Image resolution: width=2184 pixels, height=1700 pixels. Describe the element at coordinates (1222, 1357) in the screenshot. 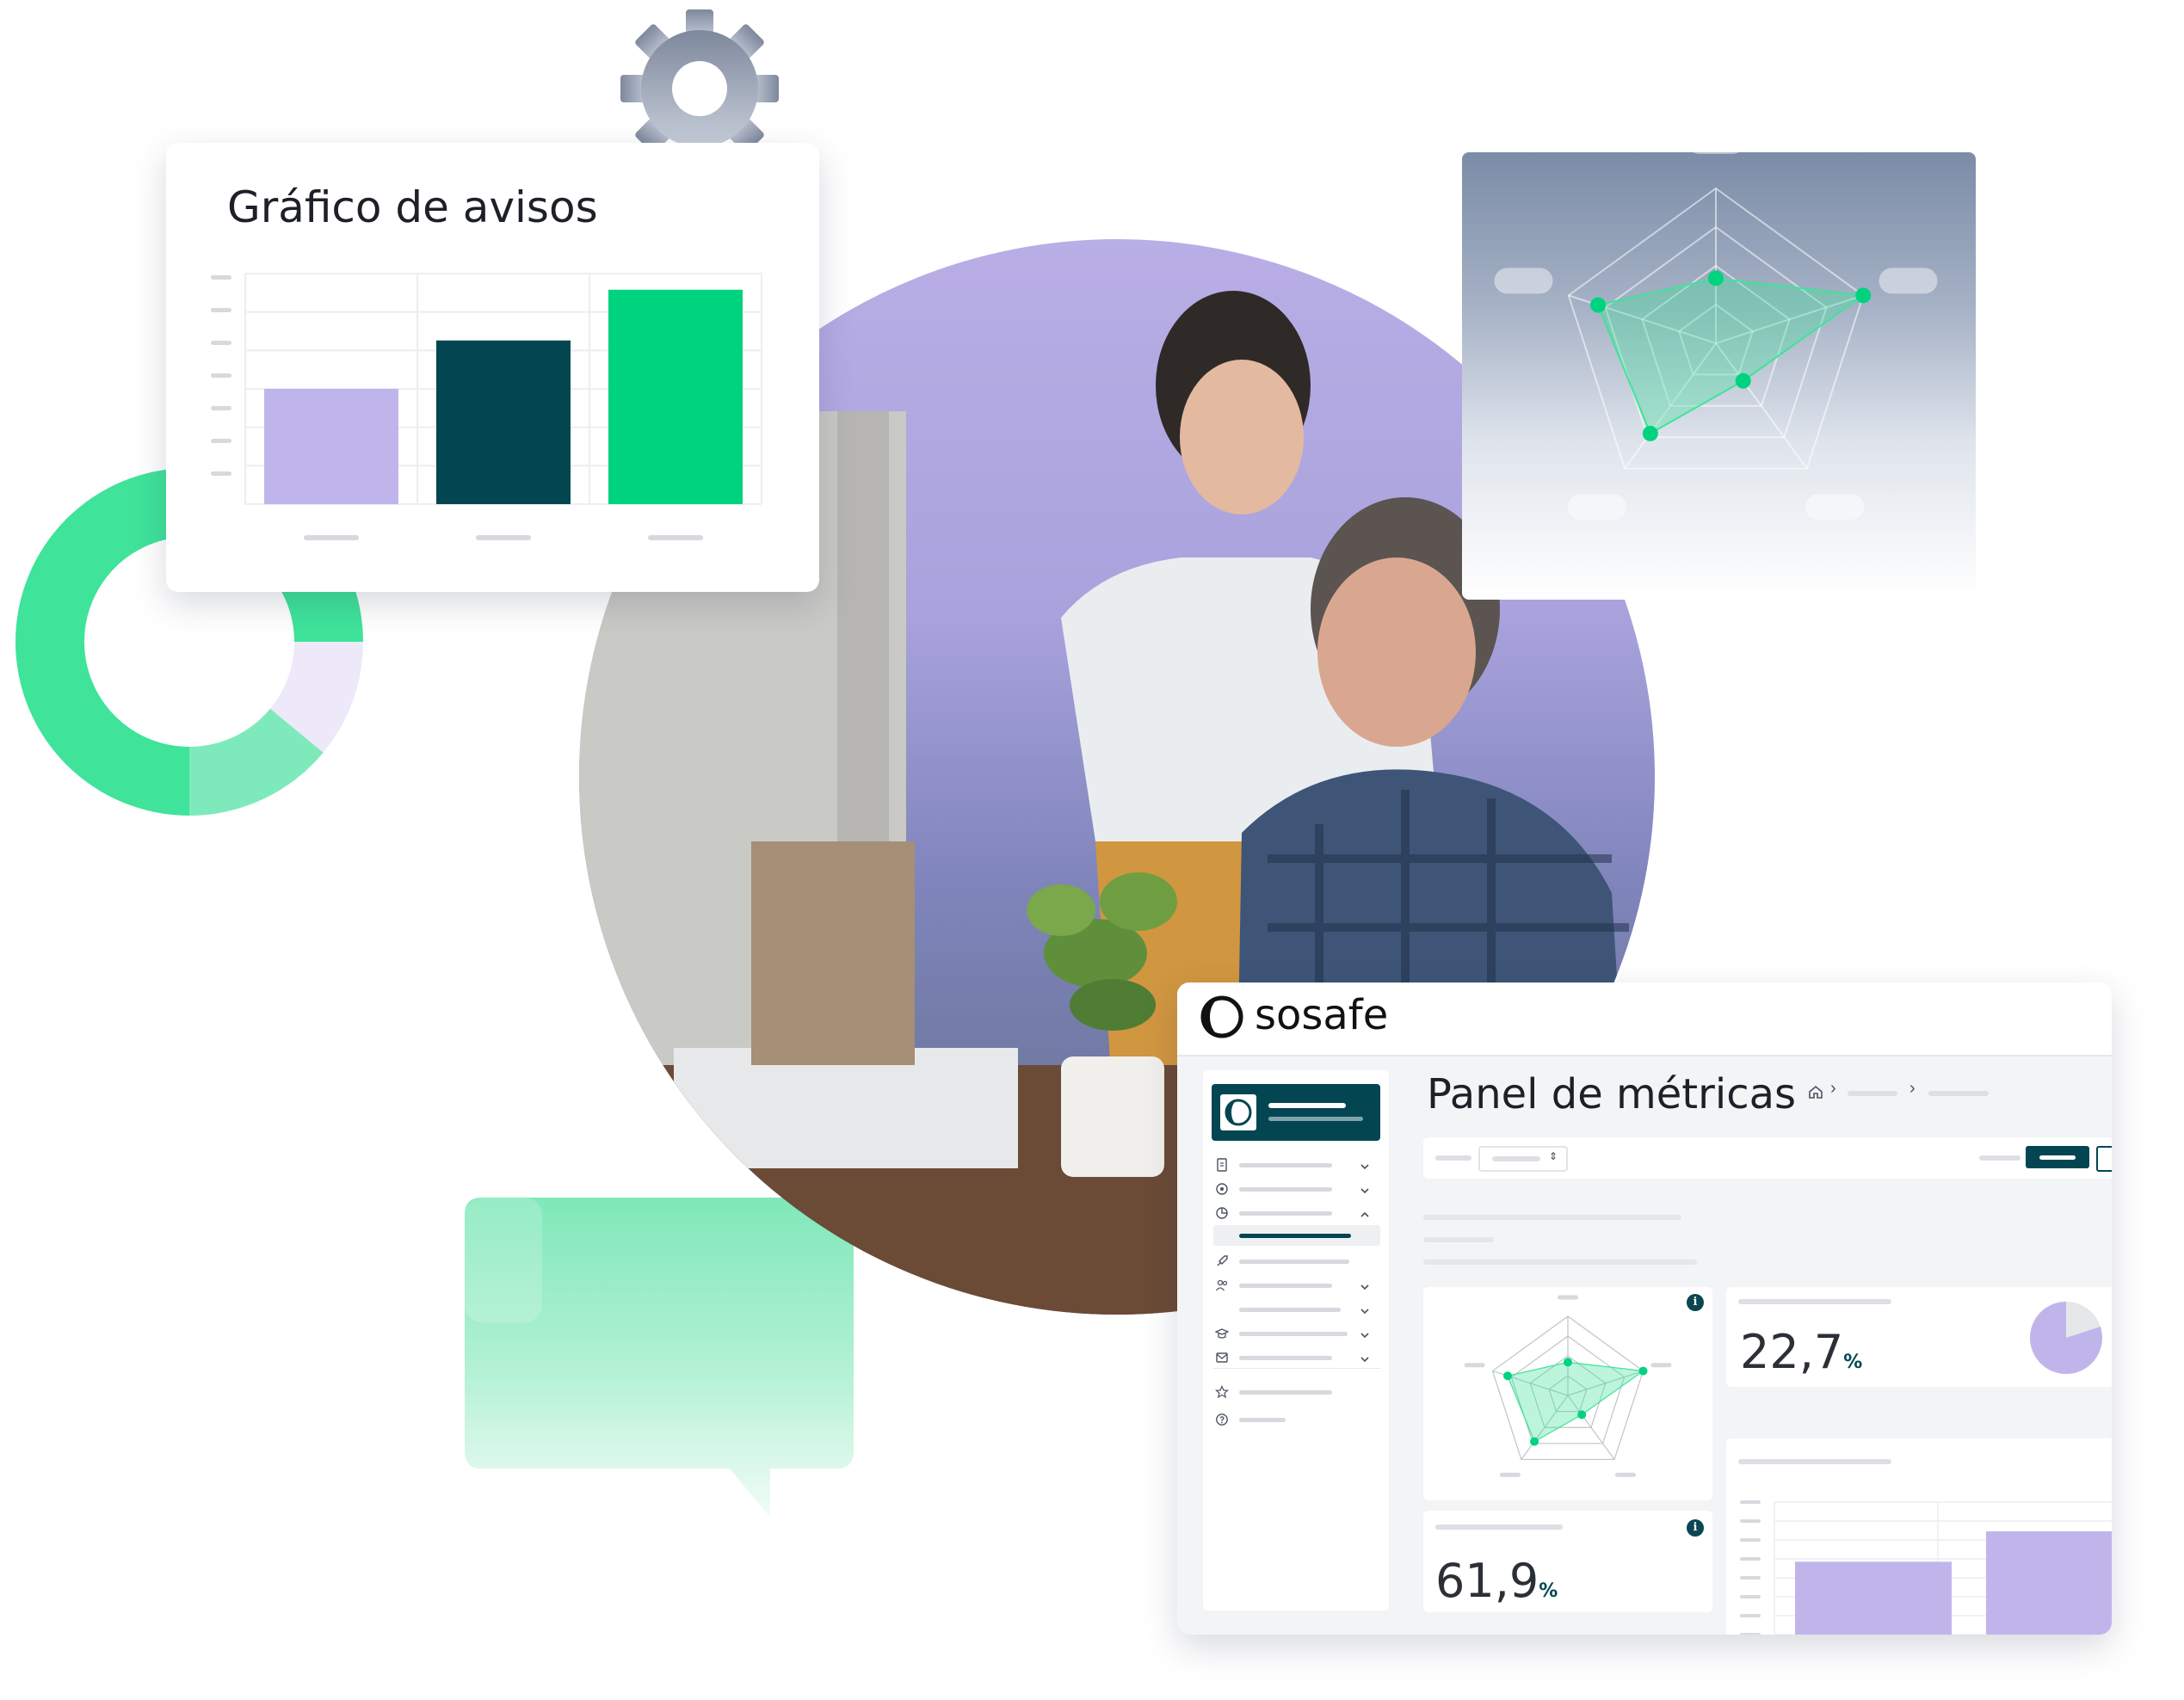

I see `mail-icon` at that location.